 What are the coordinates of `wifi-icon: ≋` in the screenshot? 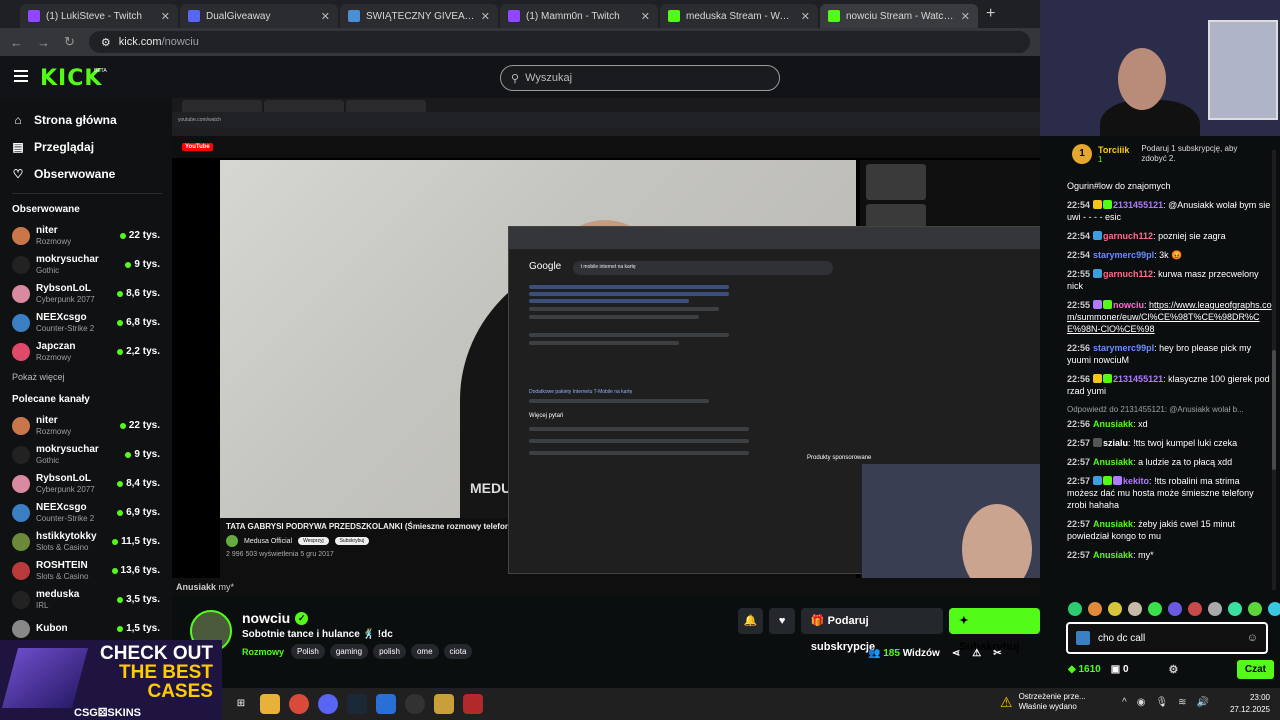 It's located at (1182, 702).